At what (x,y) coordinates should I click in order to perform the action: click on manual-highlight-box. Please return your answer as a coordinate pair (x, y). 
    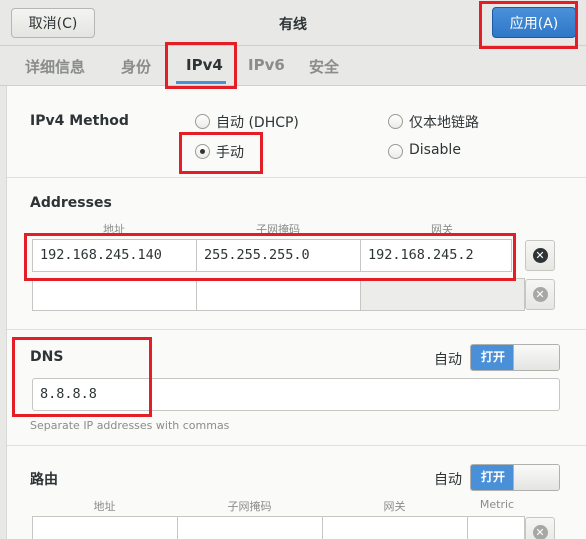
    Looking at the image, I should click on (221, 153).